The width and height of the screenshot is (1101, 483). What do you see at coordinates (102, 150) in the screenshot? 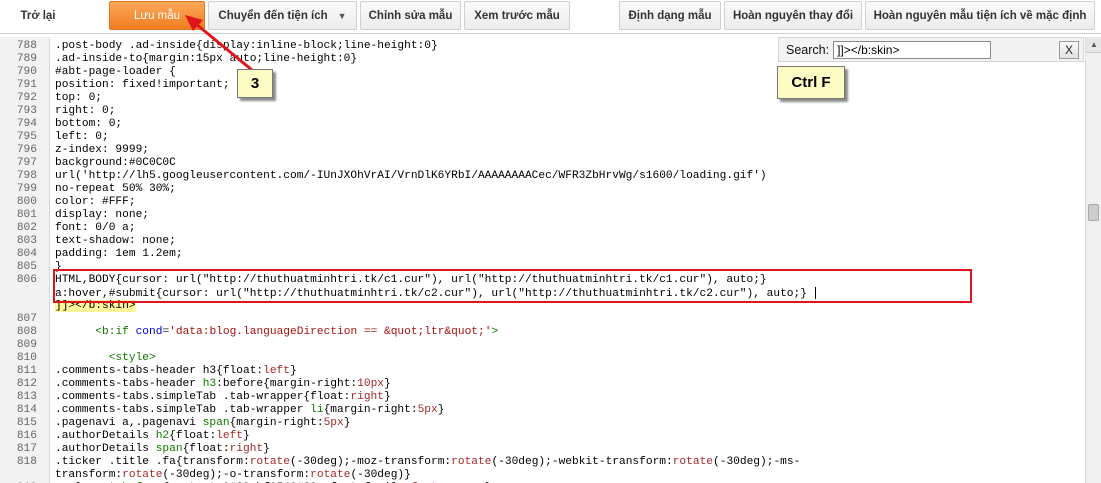
I see `code-token: z-index: 9999;` at bounding box center [102, 150].